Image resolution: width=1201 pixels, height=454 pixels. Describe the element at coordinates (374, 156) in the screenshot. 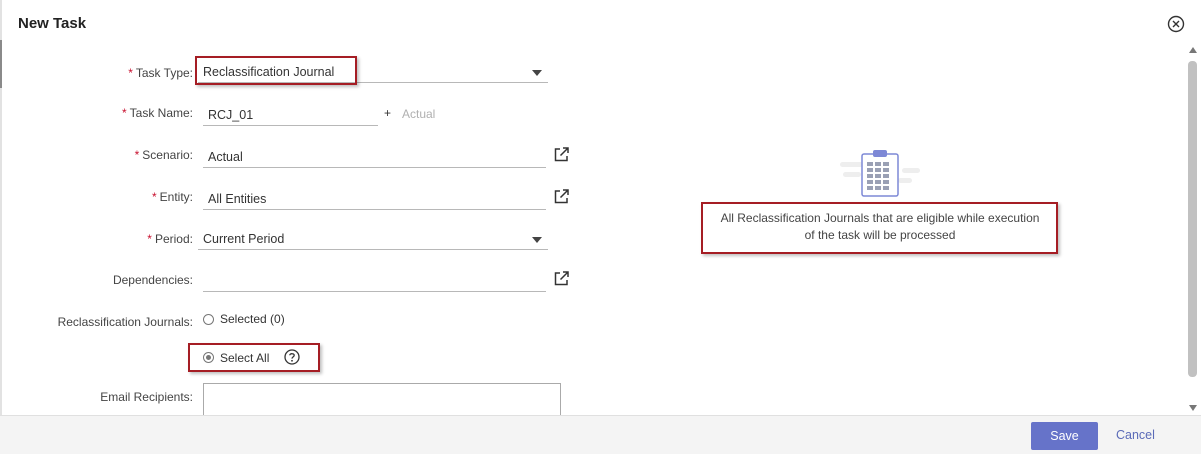

I see `scenario-field: Actual` at that location.